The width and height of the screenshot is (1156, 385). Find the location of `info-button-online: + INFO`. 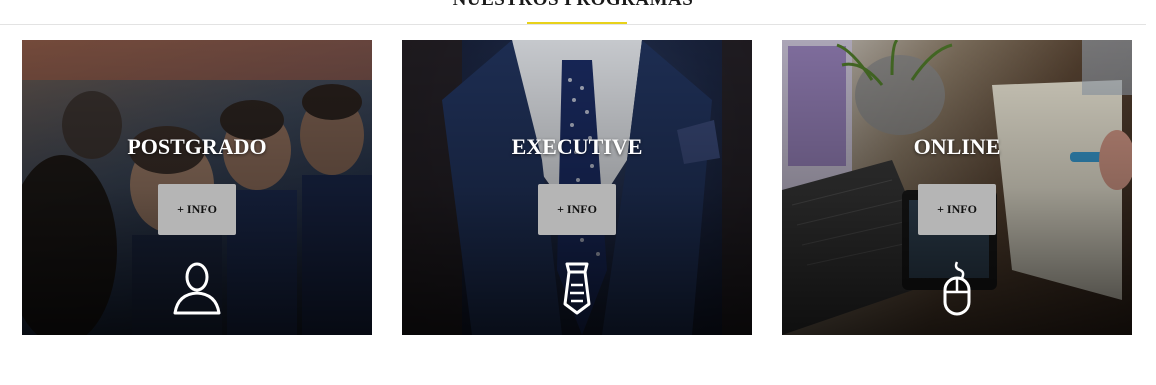

info-button-online: + INFO is located at coordinates (957, 209).